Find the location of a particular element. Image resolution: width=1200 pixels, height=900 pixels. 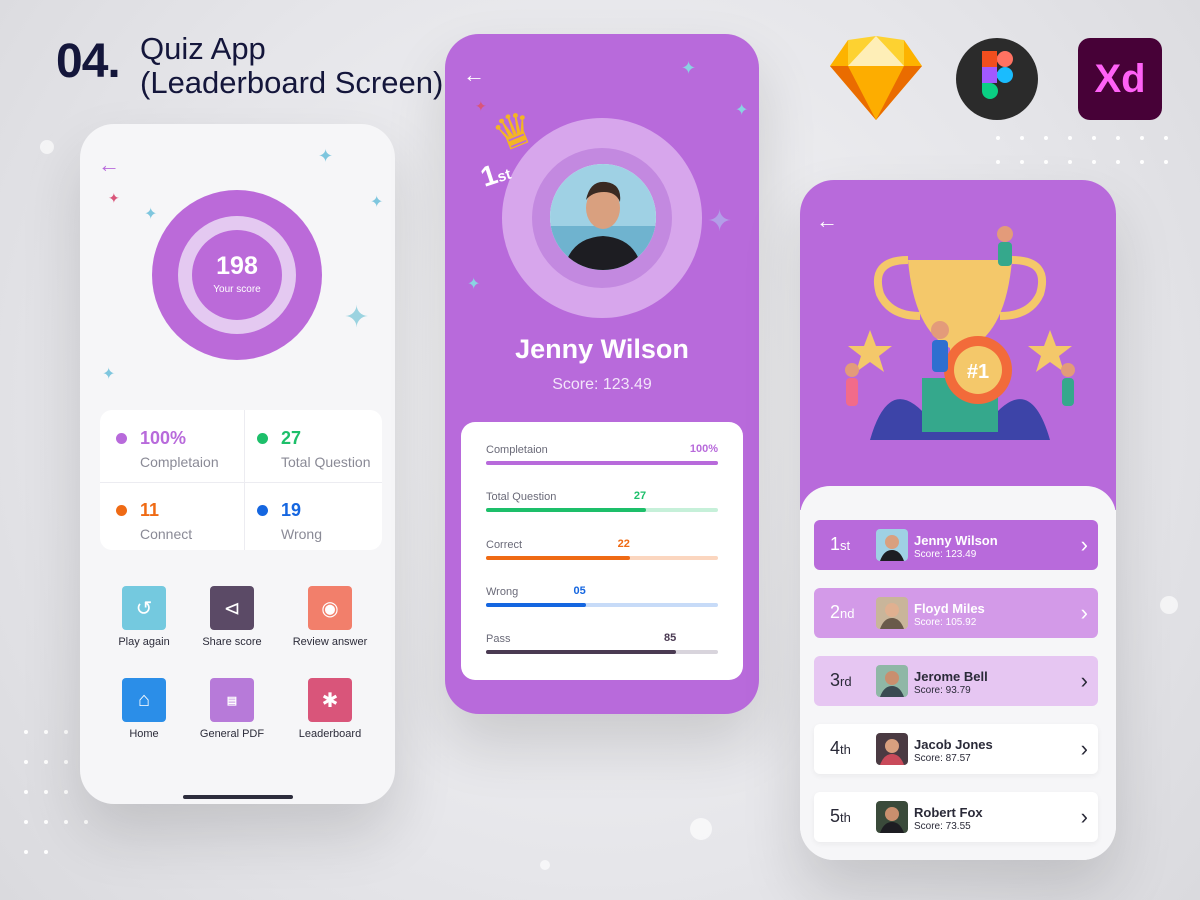

rank-position: 2nd is located at coordinates (842, 612).